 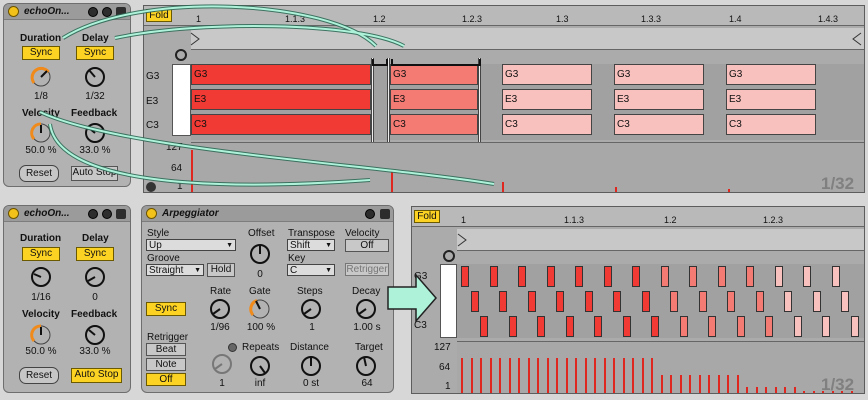 What do you see at coordinates (260, 254) in the screenshot?
I see `offset-knob` at bounding box center [260, 254].